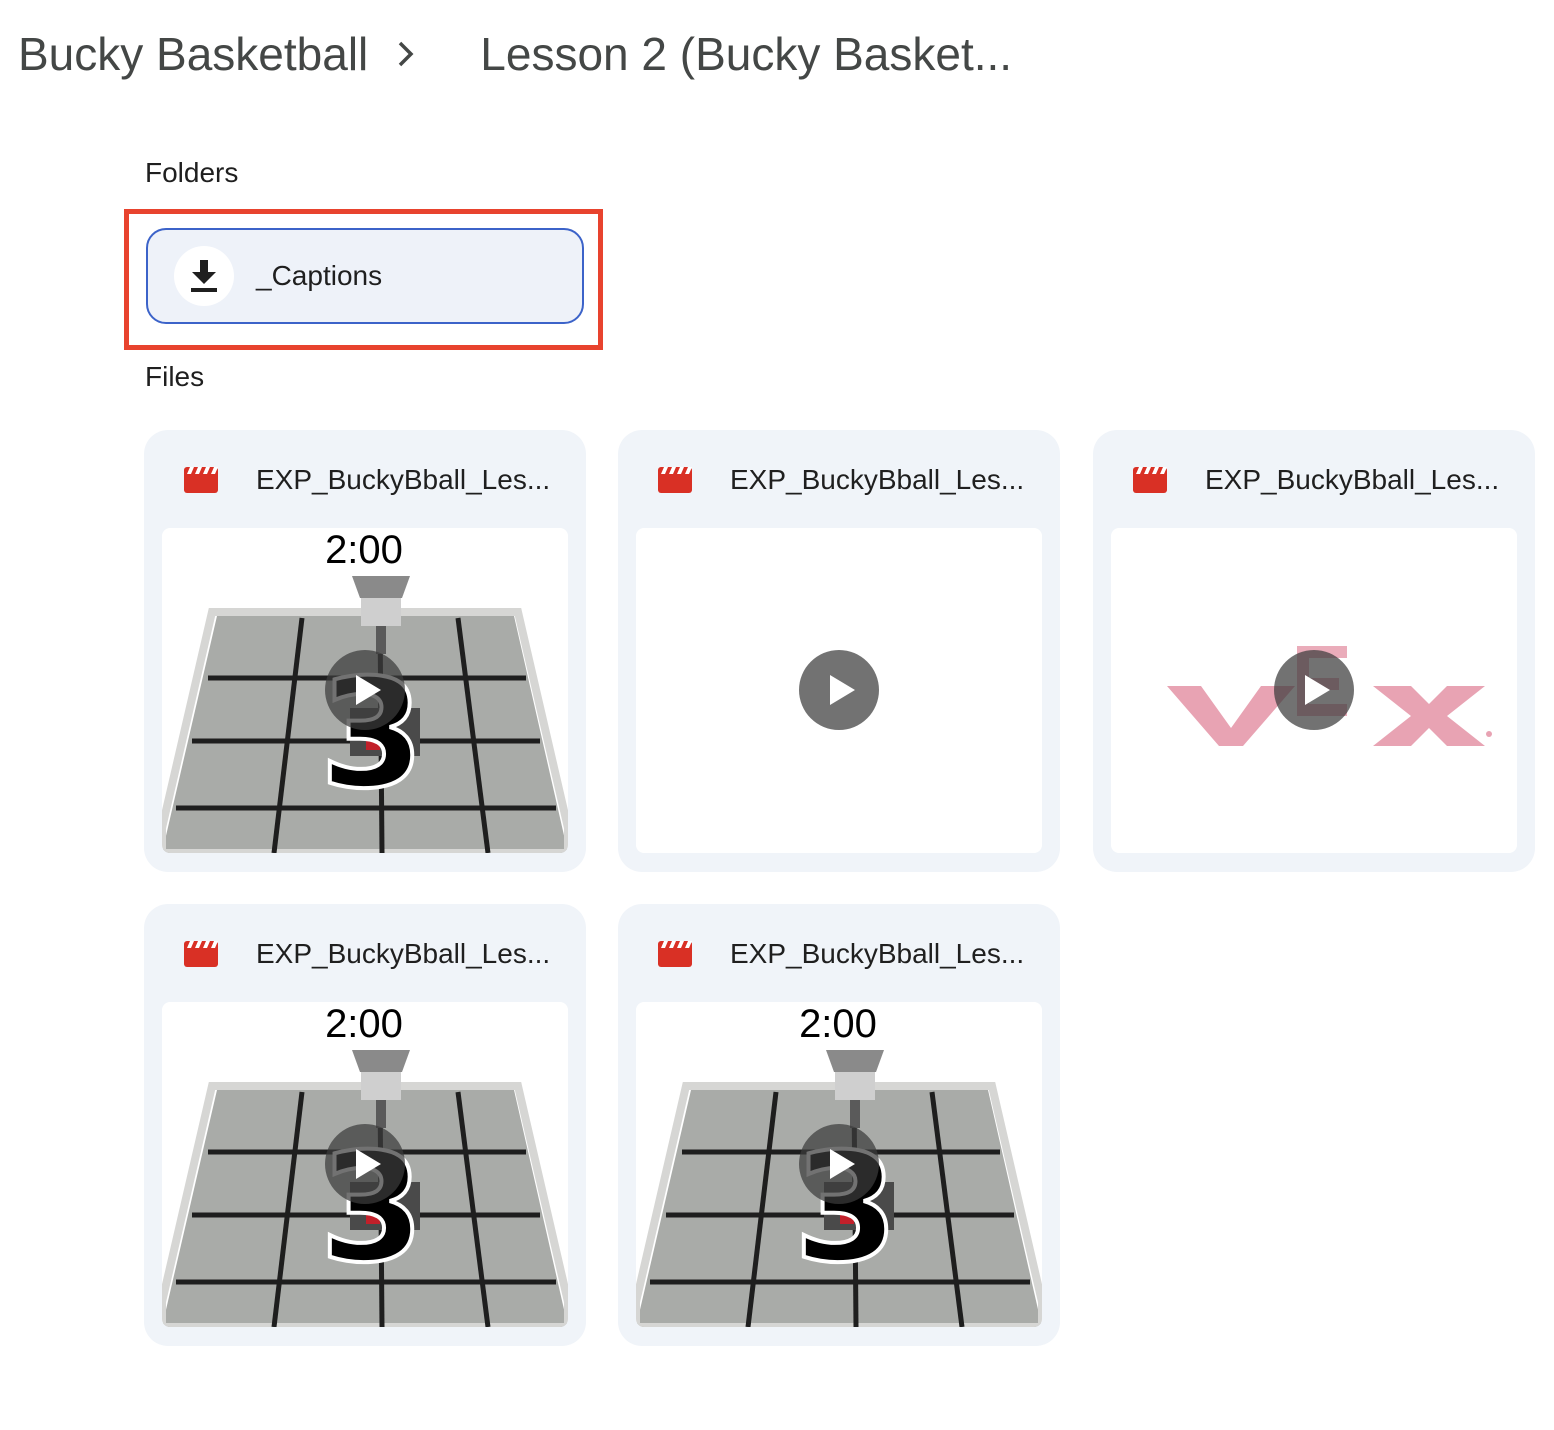 Image resolution: width=1554 pixels, height=1430 pixels. What do you see at coordinates (175, 376) in the screenshot?
I see `files-heading: Files` at bounding box center [175, 376].